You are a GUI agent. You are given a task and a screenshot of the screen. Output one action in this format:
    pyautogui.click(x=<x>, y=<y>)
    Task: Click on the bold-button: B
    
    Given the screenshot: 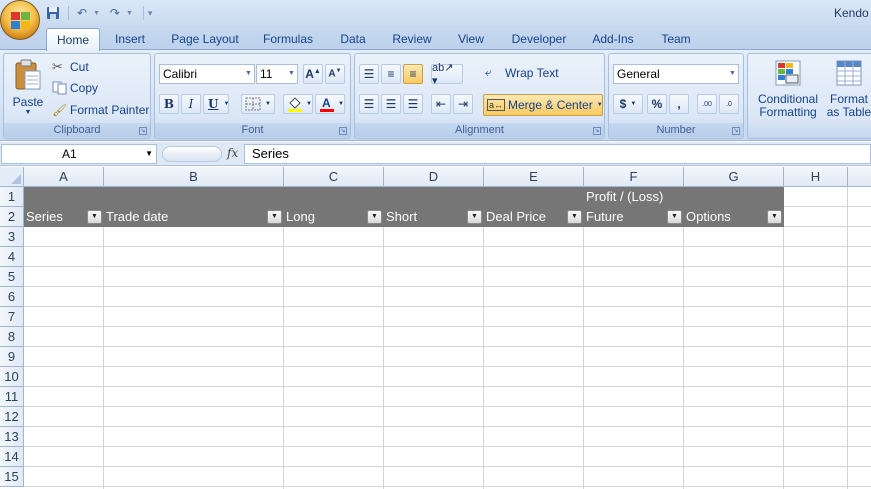 What is the action you would take?
    pyautogui.click(x=169, y=104)
    